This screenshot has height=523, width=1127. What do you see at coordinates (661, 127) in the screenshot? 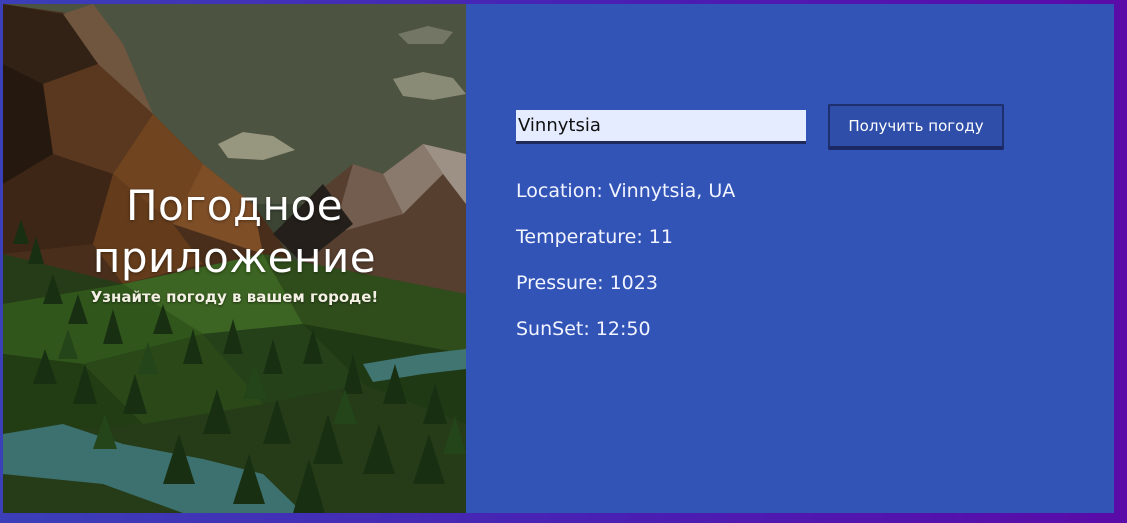
I see `city-input` at bounding box center [661, 127].